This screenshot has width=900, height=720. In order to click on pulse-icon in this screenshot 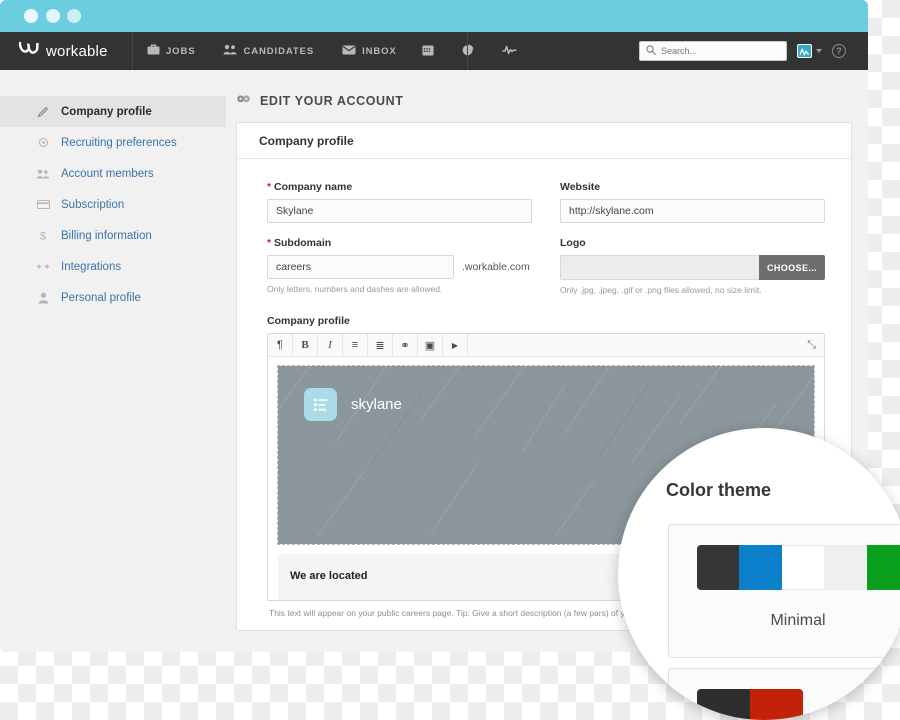, I will do `click(509, 51)`.